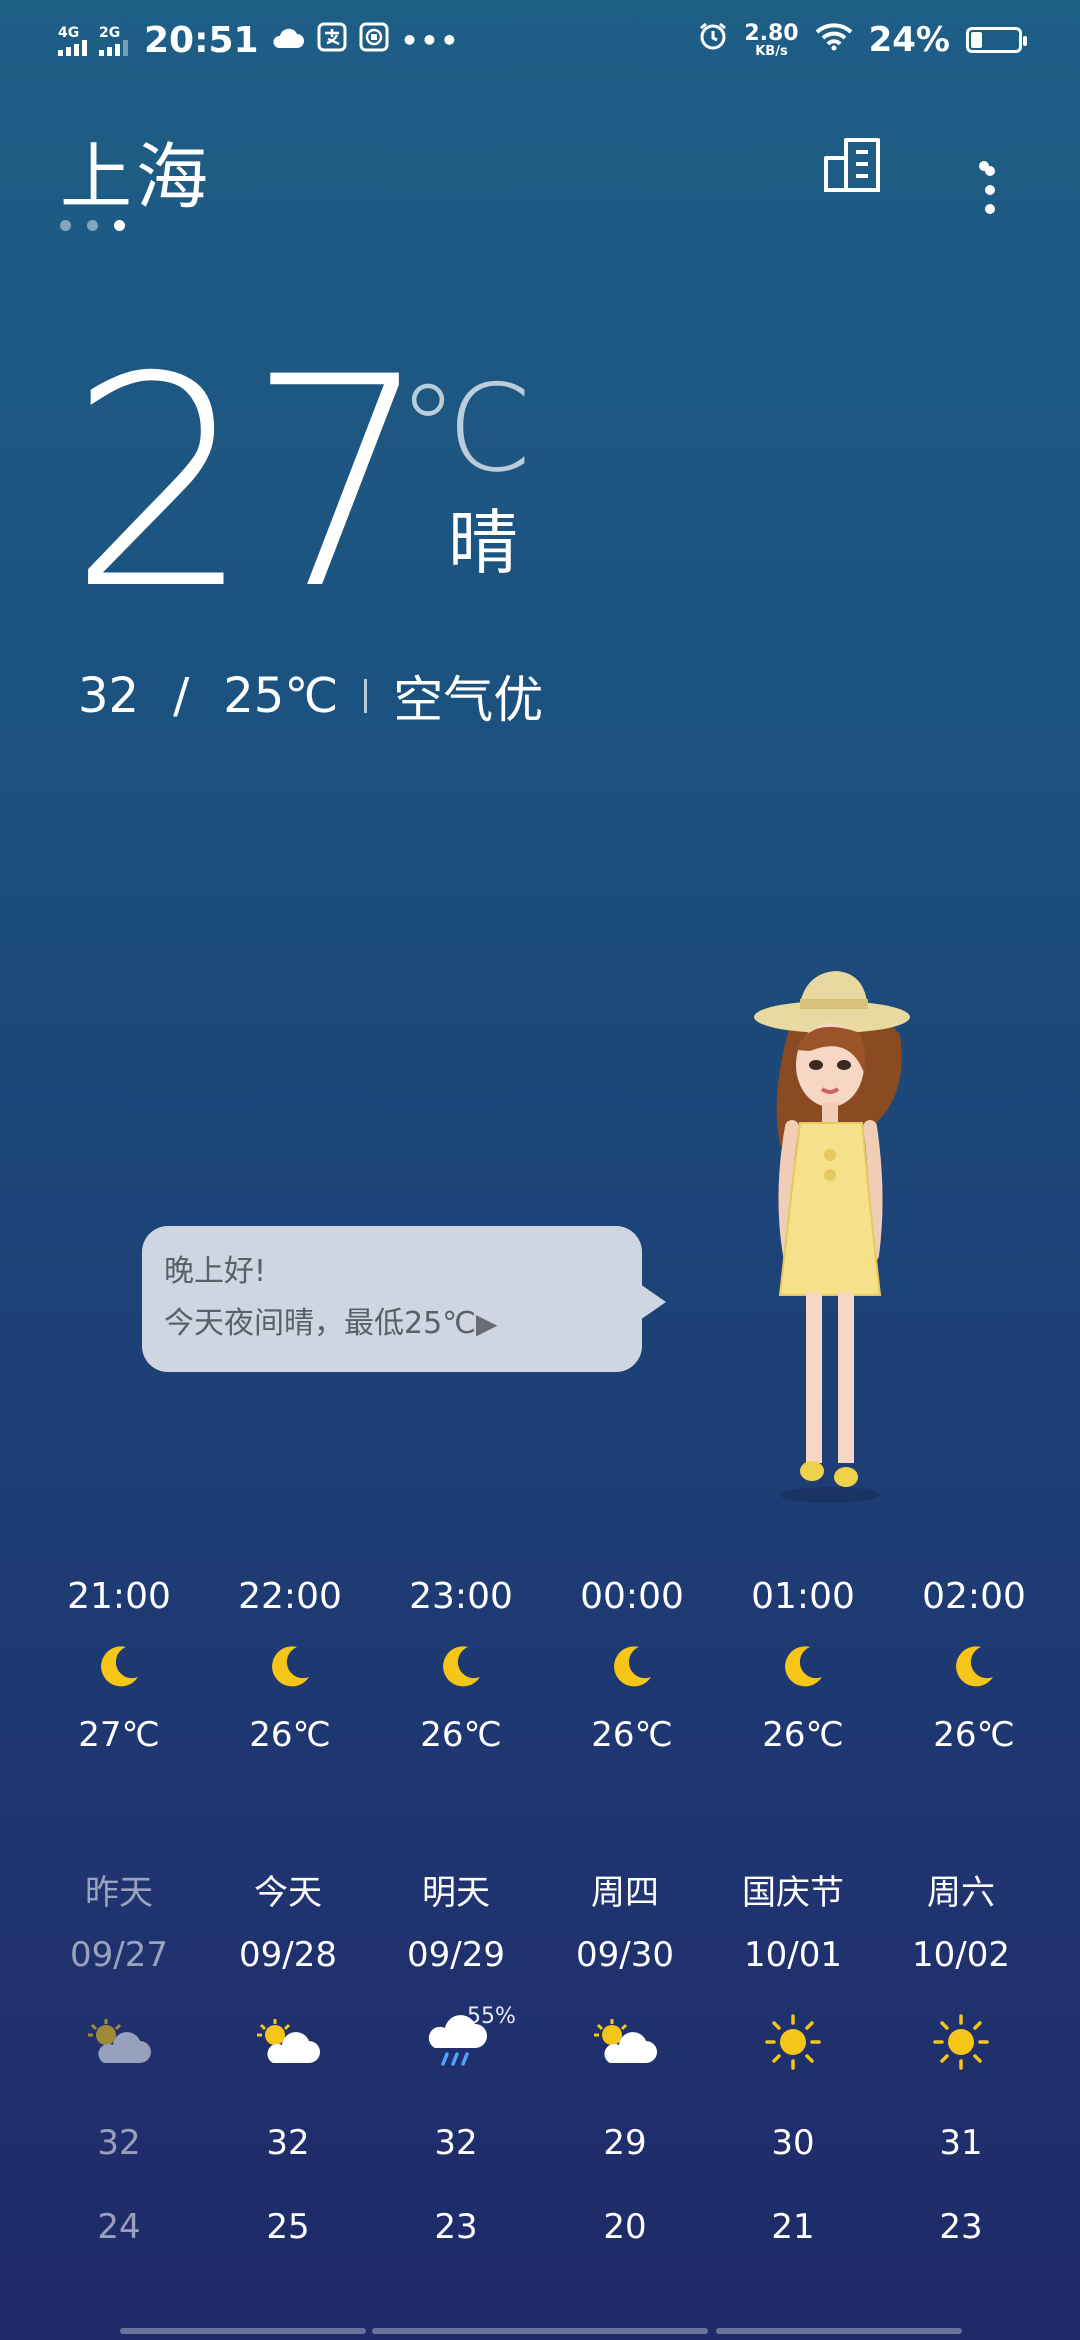  Describe the element at coordinates (793, 1893) in the screenshot. I see `day-name: 国庆节` at that location.